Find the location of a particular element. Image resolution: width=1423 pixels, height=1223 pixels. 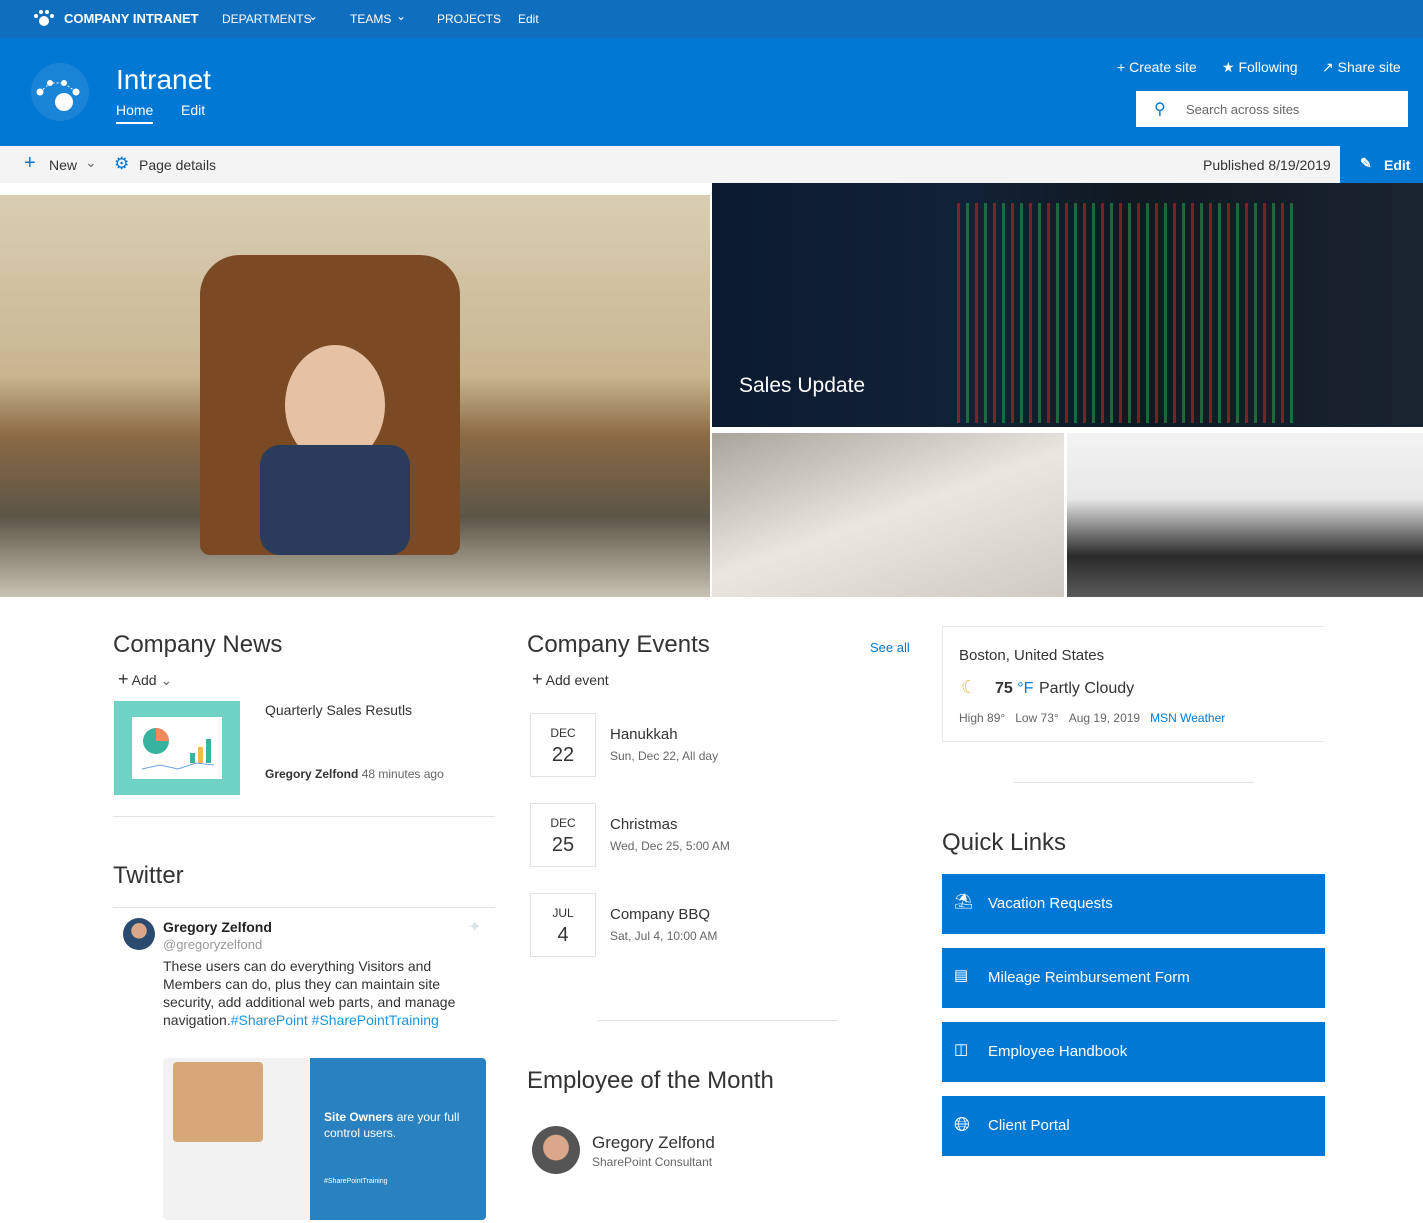

search-icon: ⚲ is located at coordinates (1160, 109).